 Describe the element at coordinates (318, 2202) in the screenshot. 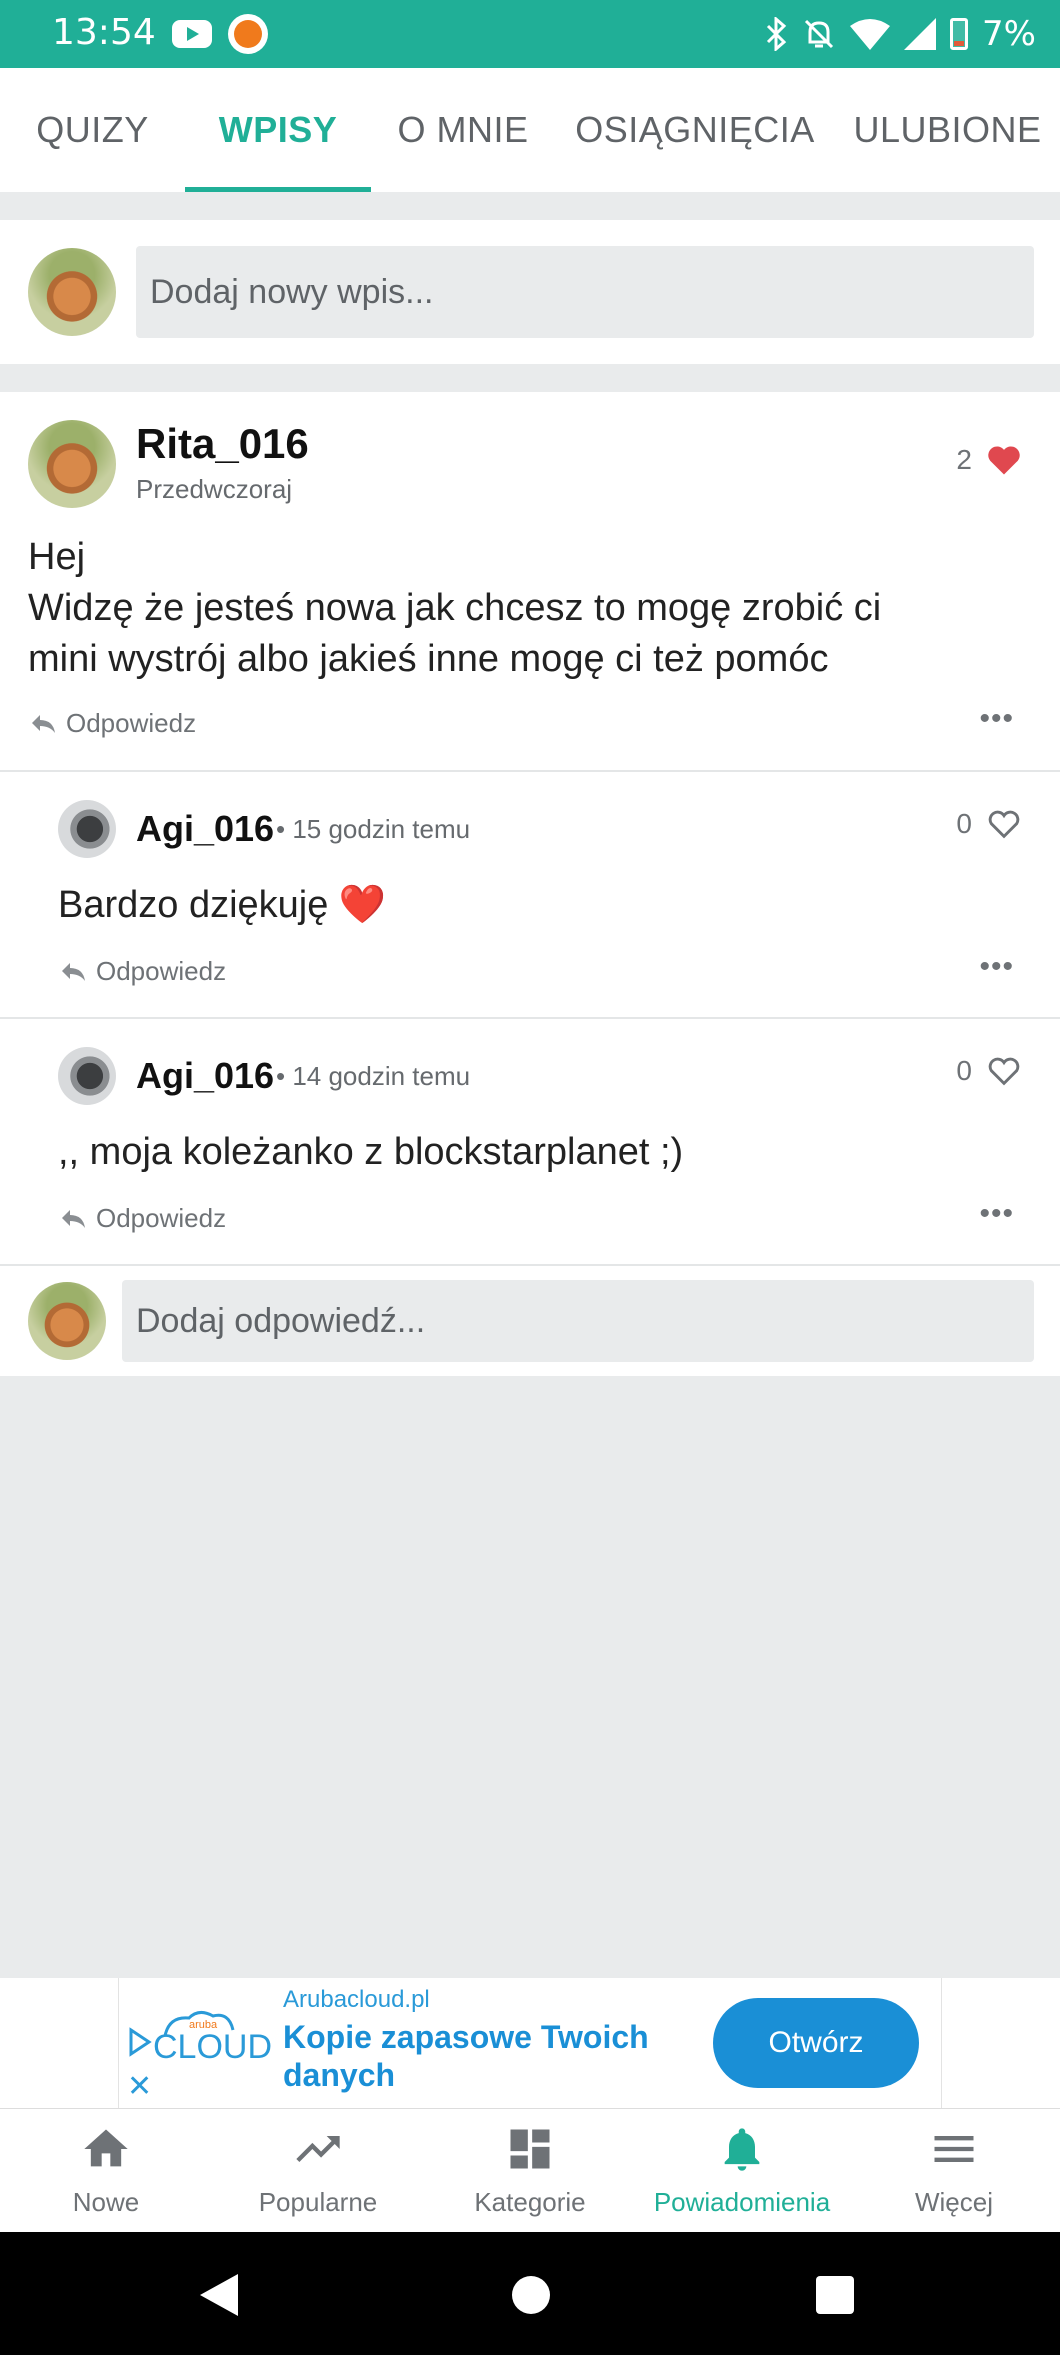

I see `nav-label: Popularne` at that location.